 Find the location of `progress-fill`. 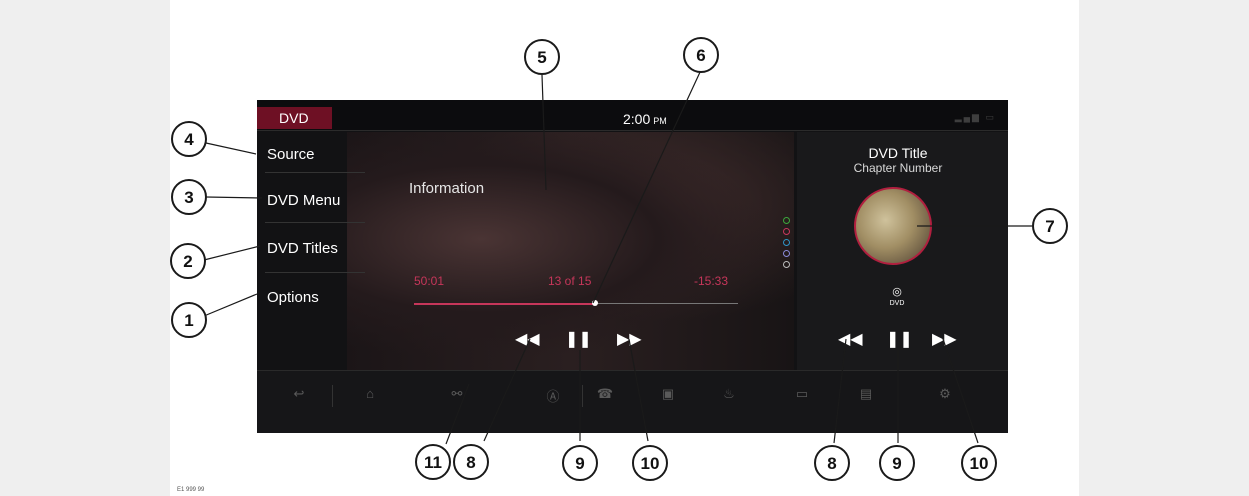

progress-fill is located at coordinates (505, 304).